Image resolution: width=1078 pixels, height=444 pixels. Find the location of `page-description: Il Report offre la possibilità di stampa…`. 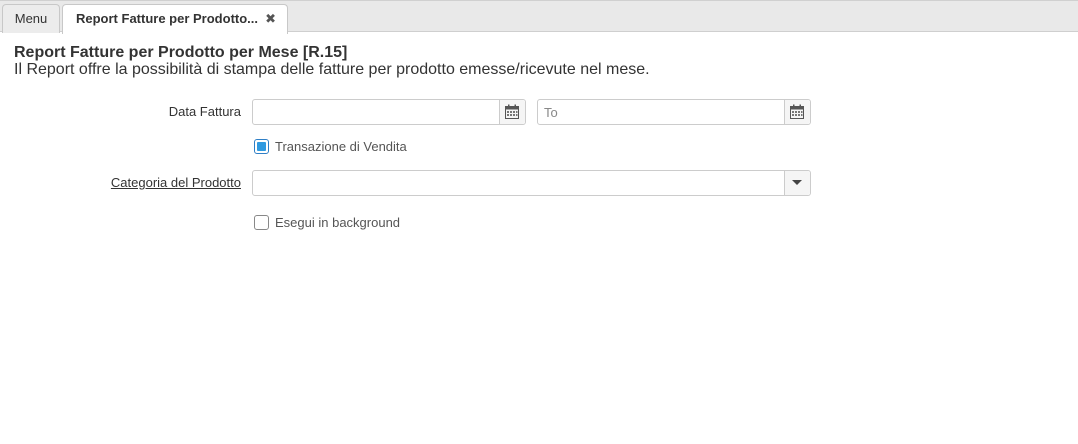

page-description: Il Report offre la possibilità di stampa… is located at coordinates (332, 69).